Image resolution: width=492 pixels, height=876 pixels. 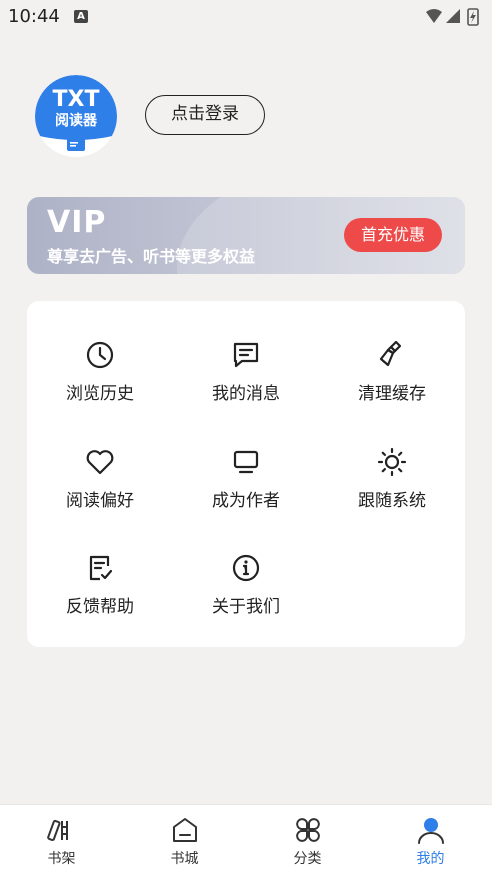 I want to click on nav-tab-mine: 我的, so click(x=430, y=840).